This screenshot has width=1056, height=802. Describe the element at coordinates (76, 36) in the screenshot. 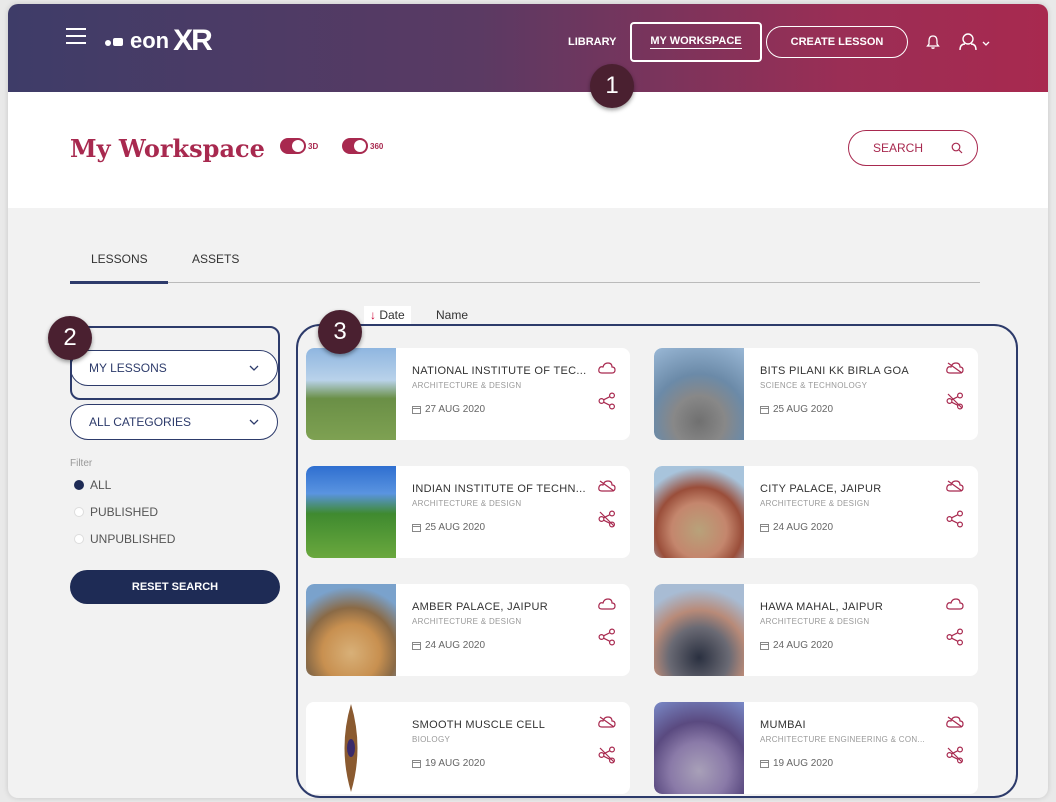

I see `hamburger-menu-icon` at that location.